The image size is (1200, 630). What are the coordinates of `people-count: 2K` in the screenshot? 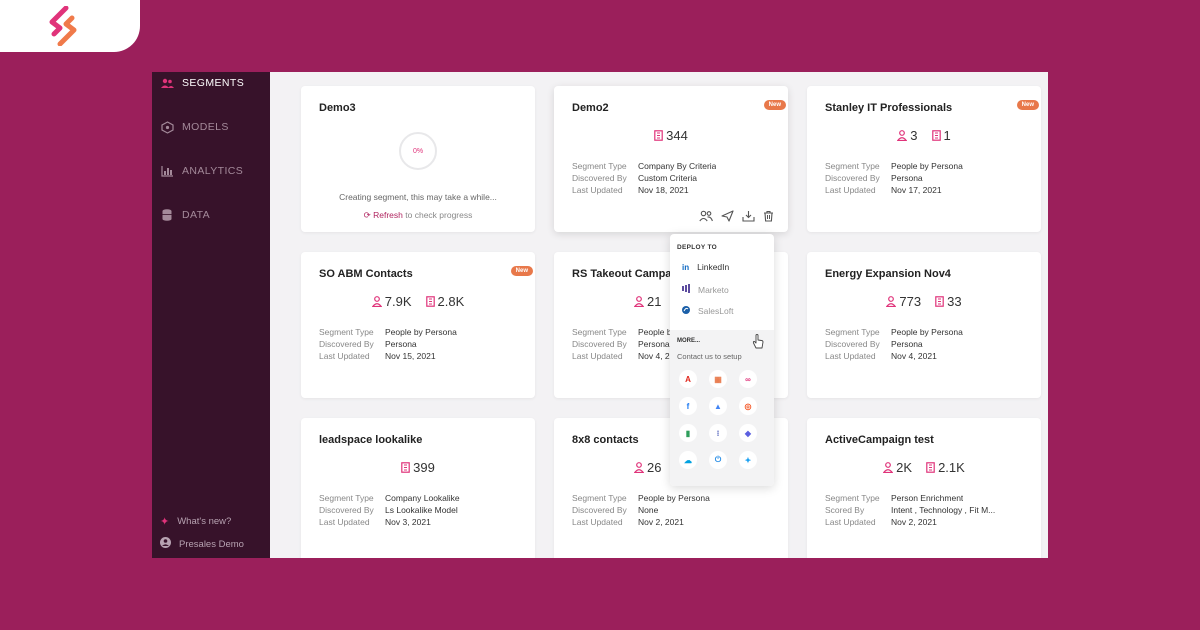 It's located at (904, 467).